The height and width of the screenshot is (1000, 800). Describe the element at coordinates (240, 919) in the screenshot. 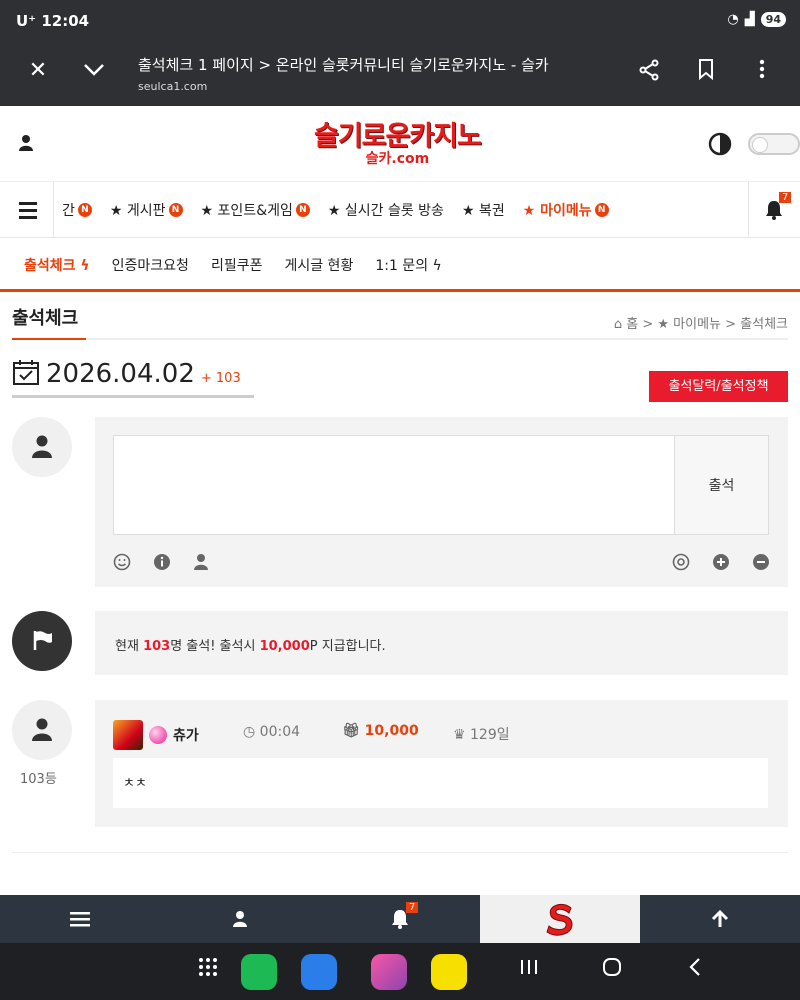

I see `bottom-user-button` at that location.